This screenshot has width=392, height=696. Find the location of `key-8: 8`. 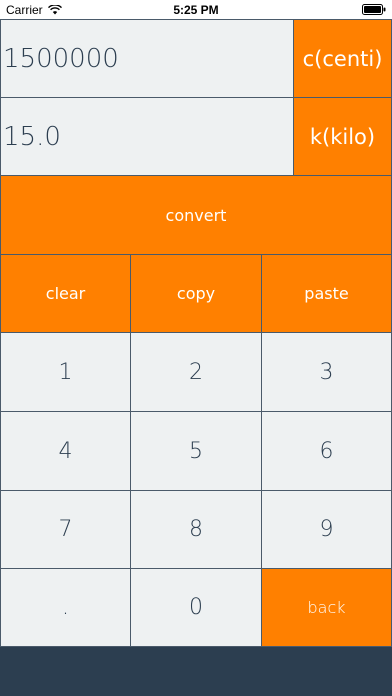

key-8: 8 is located at coordinates (196, 529).